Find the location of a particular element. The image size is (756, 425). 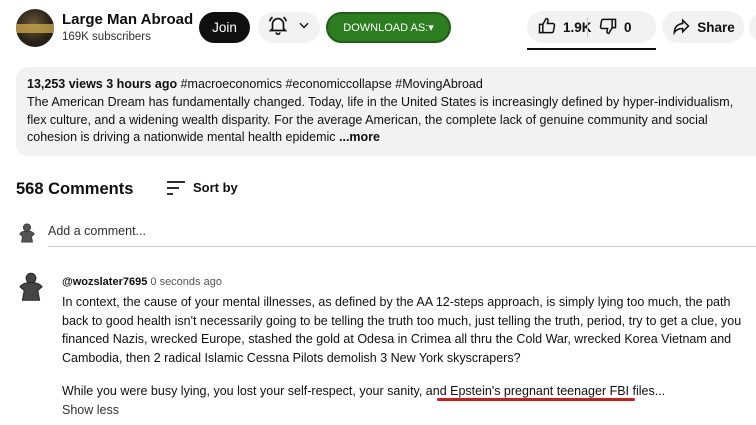

sort-by-button: Sort by is located at coordinates (215, 187).